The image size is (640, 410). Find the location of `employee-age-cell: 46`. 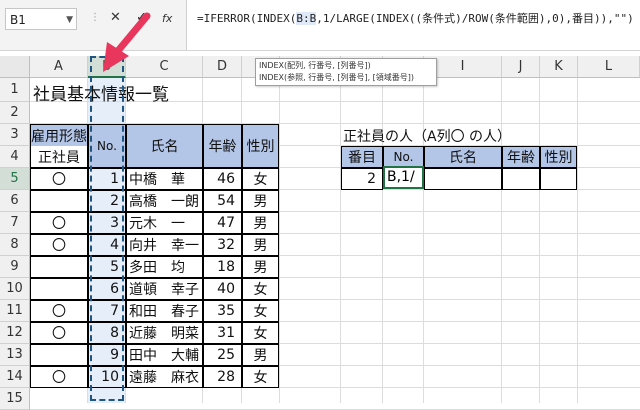

employee-age-cell: 46 is located at coordinates (222, 179).